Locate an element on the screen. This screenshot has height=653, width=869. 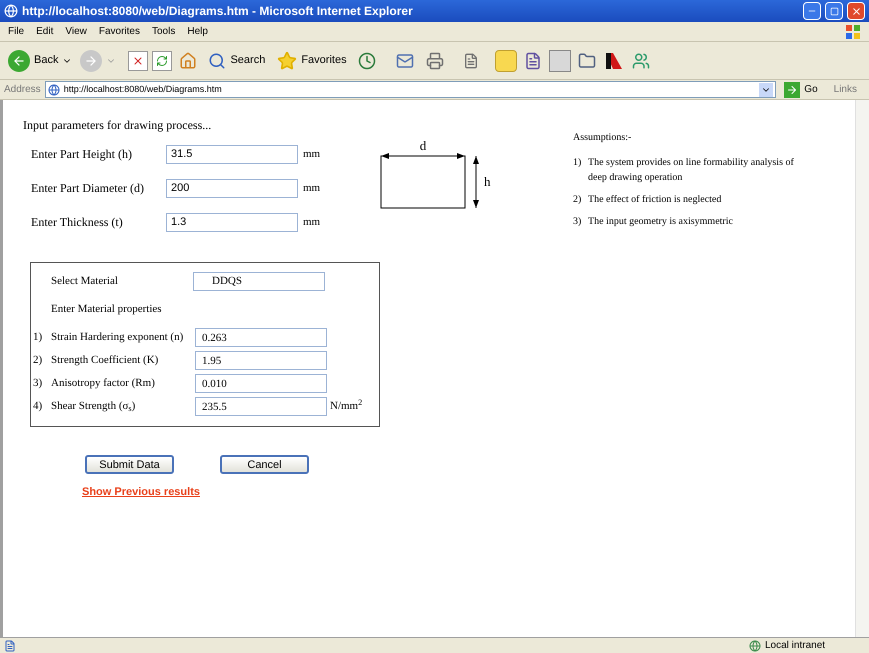
search-icon is located at coordinates (217, 61).